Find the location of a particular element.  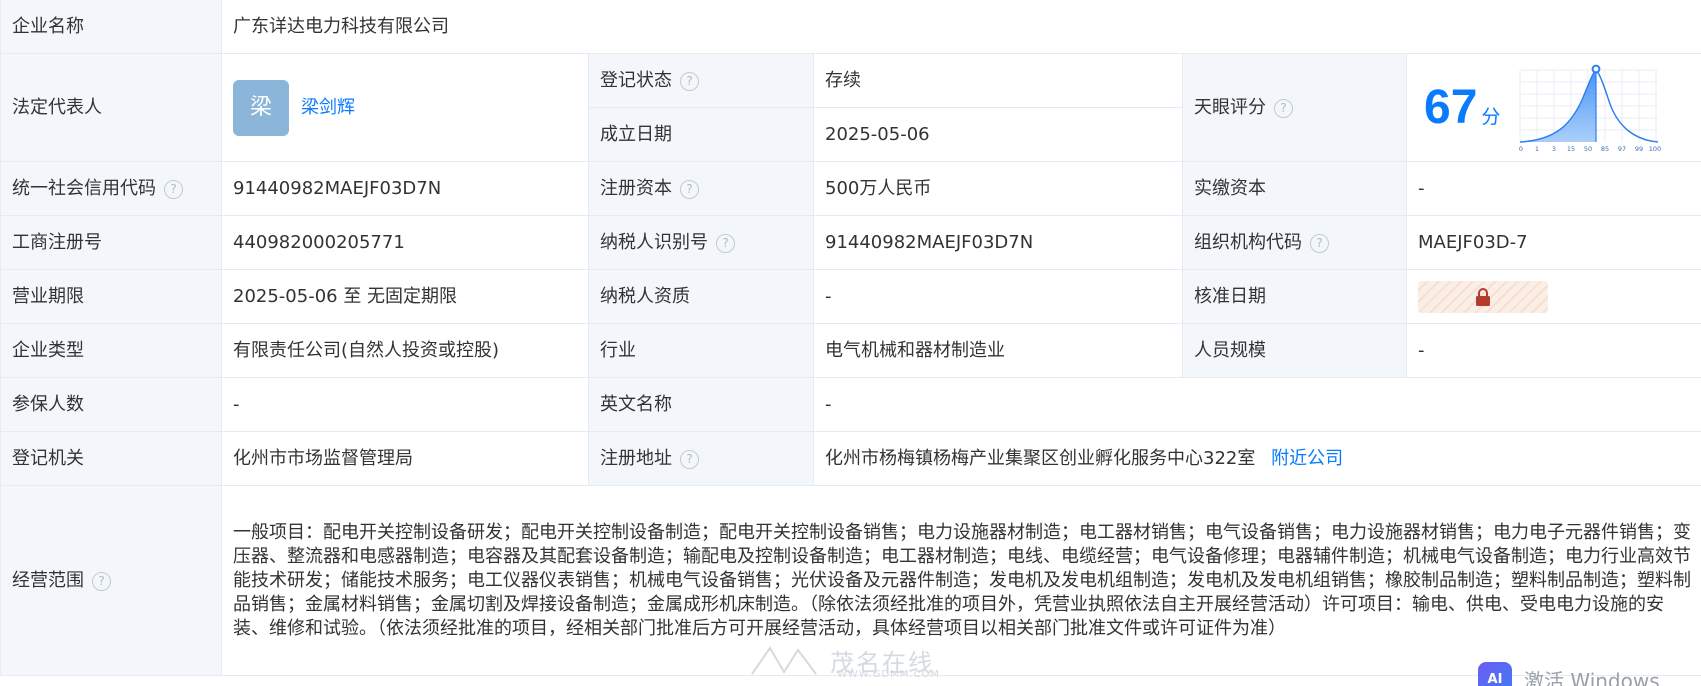

score-distribution-chart: 0 1 3 15 50 85 97 99 100 is located at coordinates (1590, 108).